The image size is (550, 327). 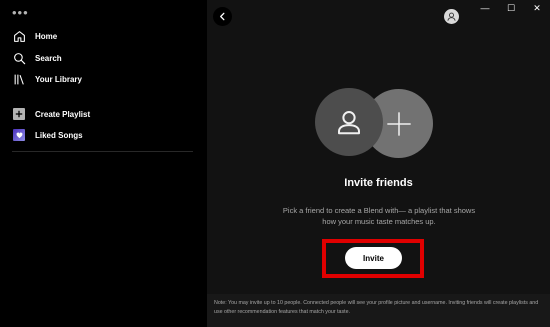 What do you see at coordinates (46, 36) in the screenshot?
I see `sidebar-item-label: Home` at bounding box center [46, 36].